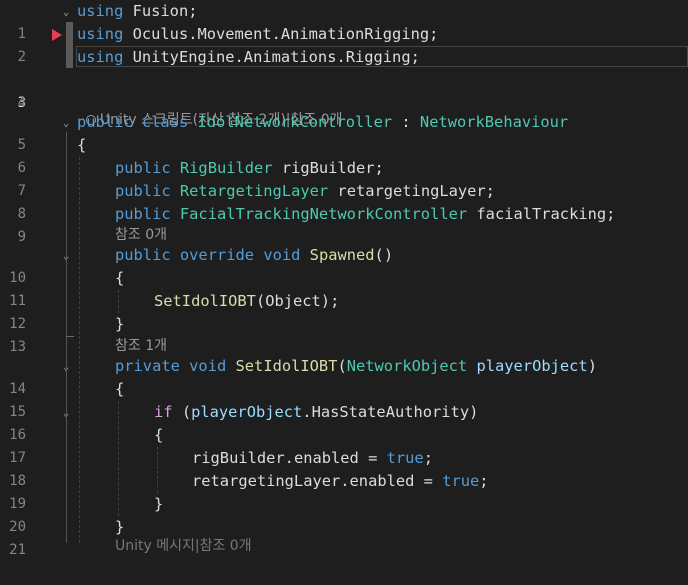  Describe the element at coordinates (344, 21) in the screenshot. I see `code-line-1: 1 ⌄ using Fusion;` at that location.